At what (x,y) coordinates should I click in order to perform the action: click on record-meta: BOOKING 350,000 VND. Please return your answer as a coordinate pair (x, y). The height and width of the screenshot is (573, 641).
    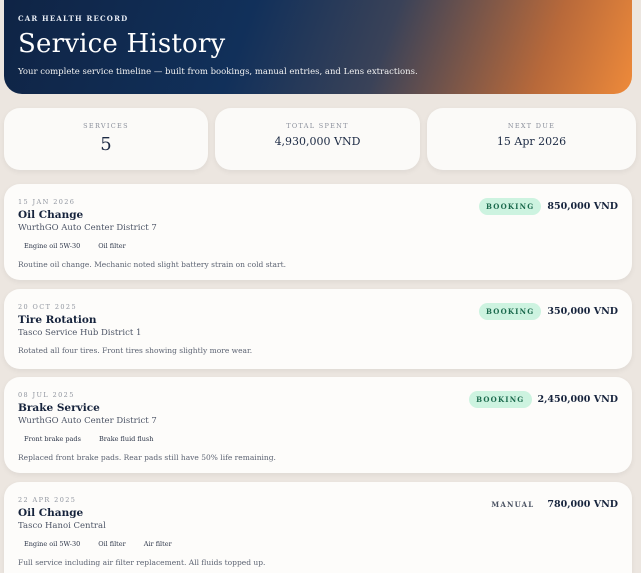
    Looking at the image, I should click on (548, 311).